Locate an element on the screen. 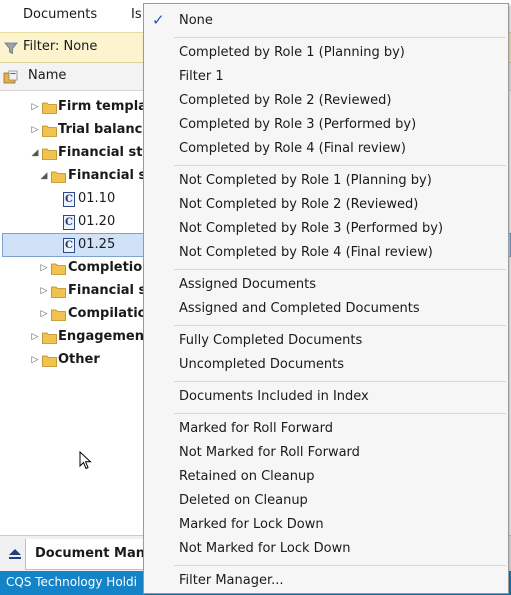  menu-item-label: Assigned Documents is located at coordinates (248, 284).